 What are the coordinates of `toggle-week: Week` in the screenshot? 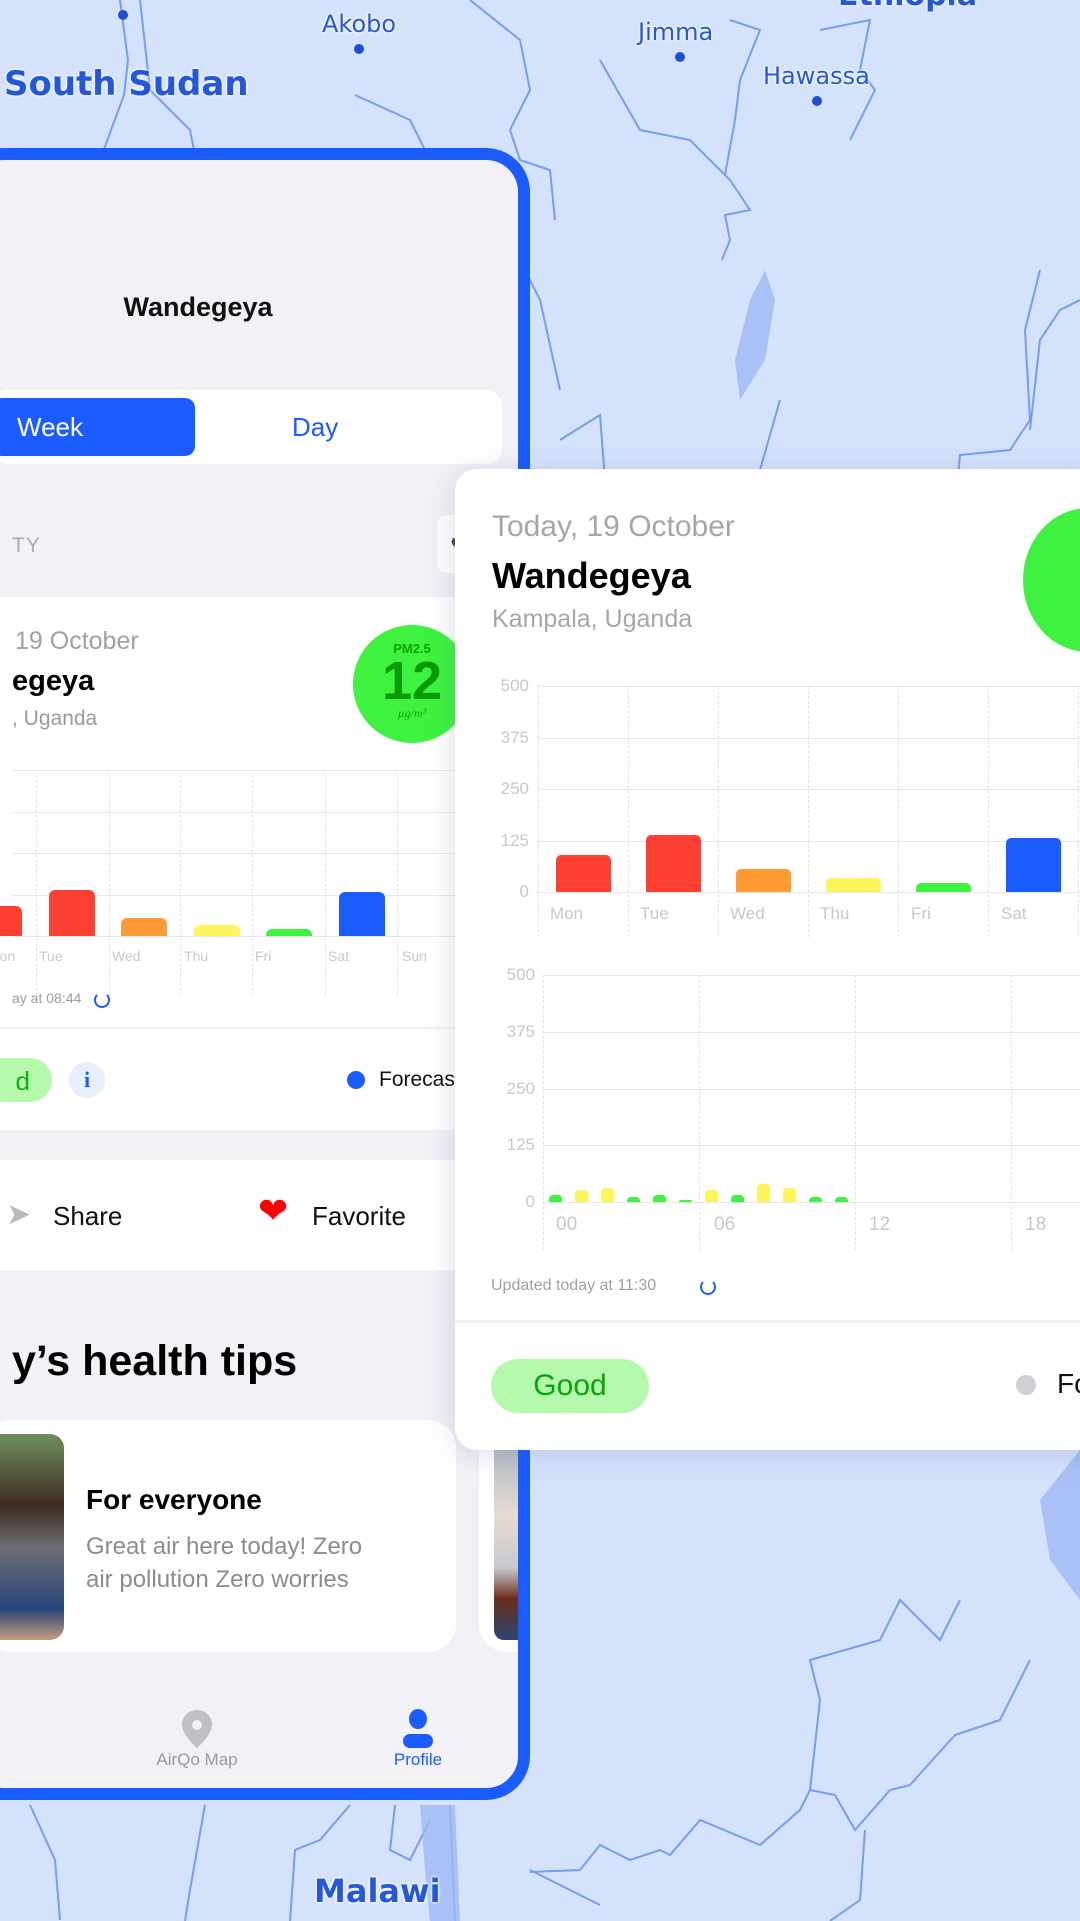 It's located at (97, 427).